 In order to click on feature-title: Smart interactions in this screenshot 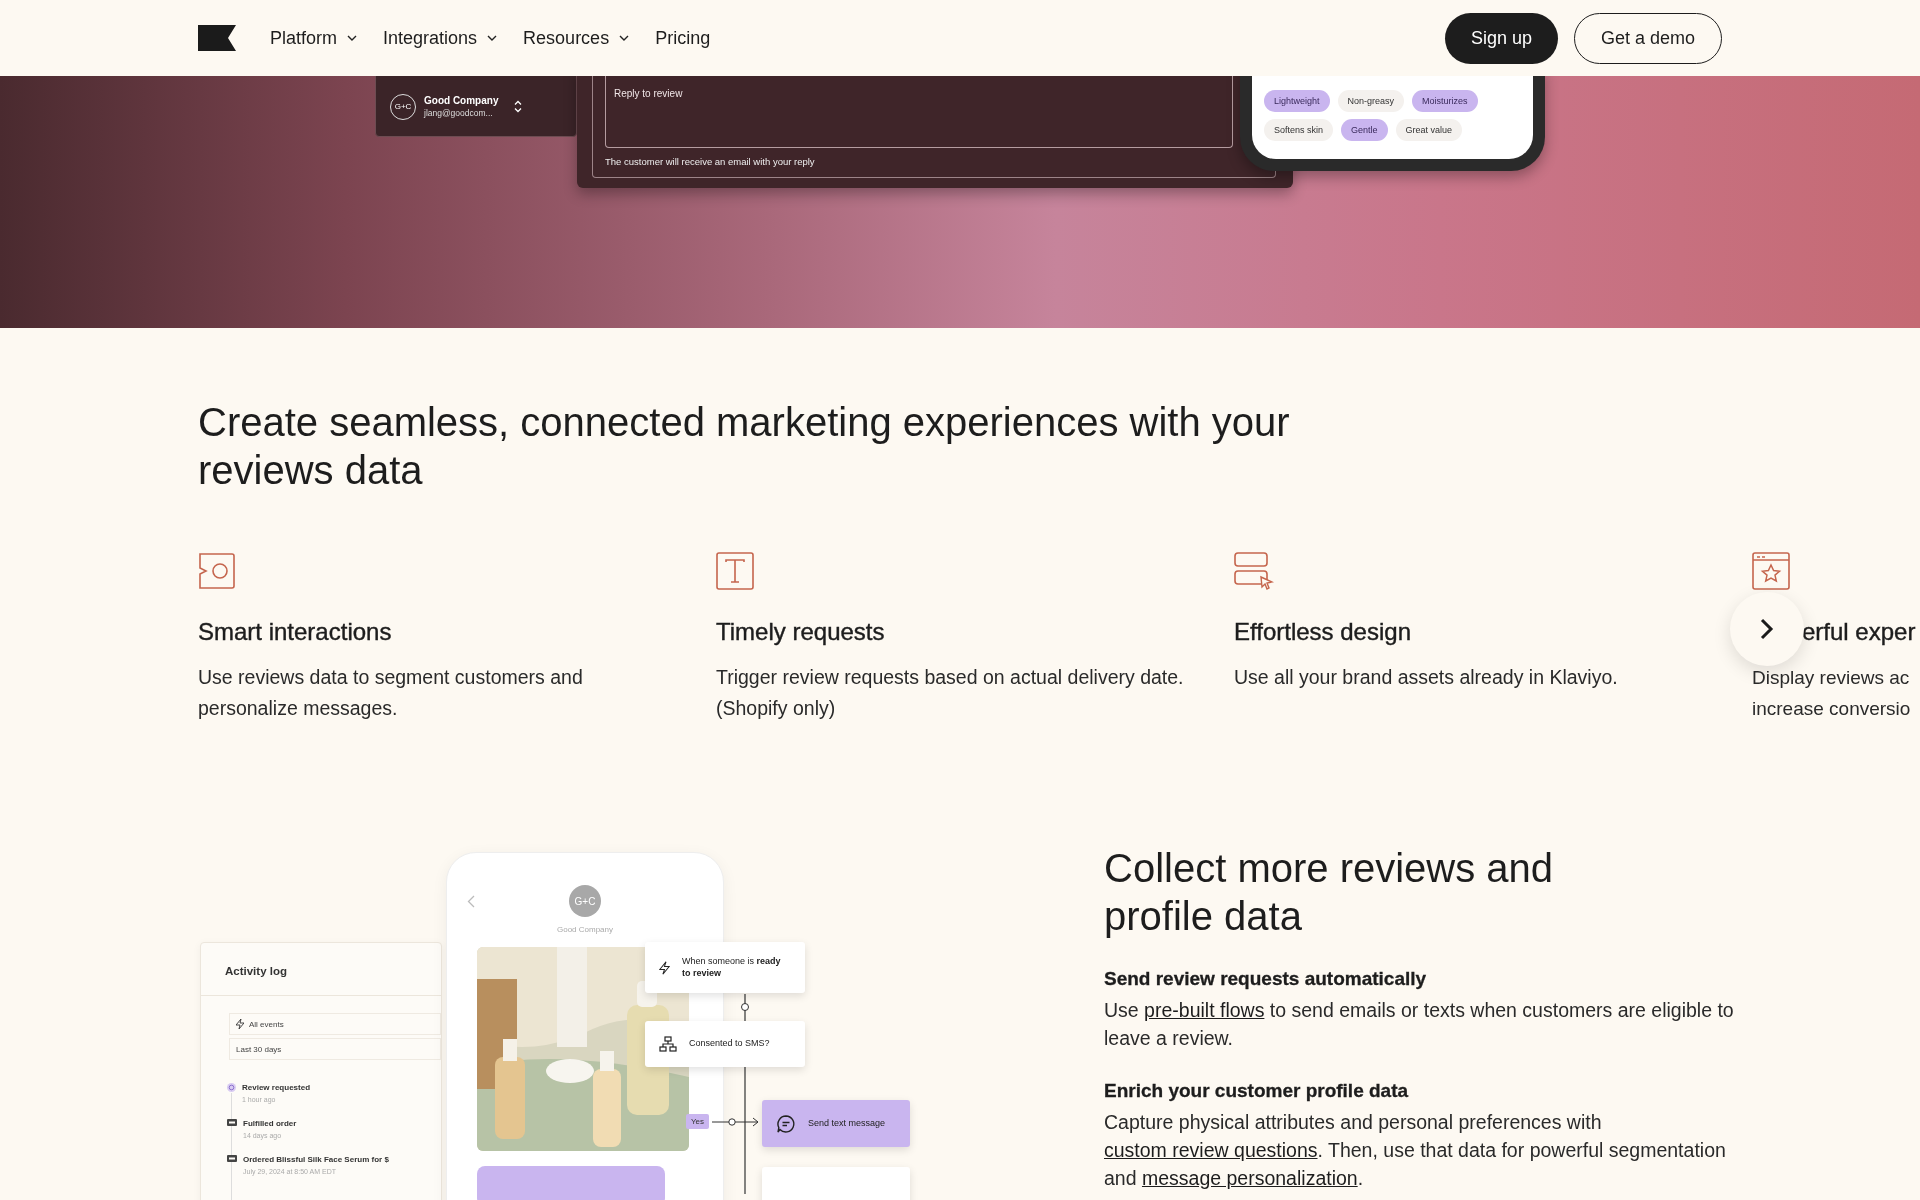, I will do `click(295, 632)`.